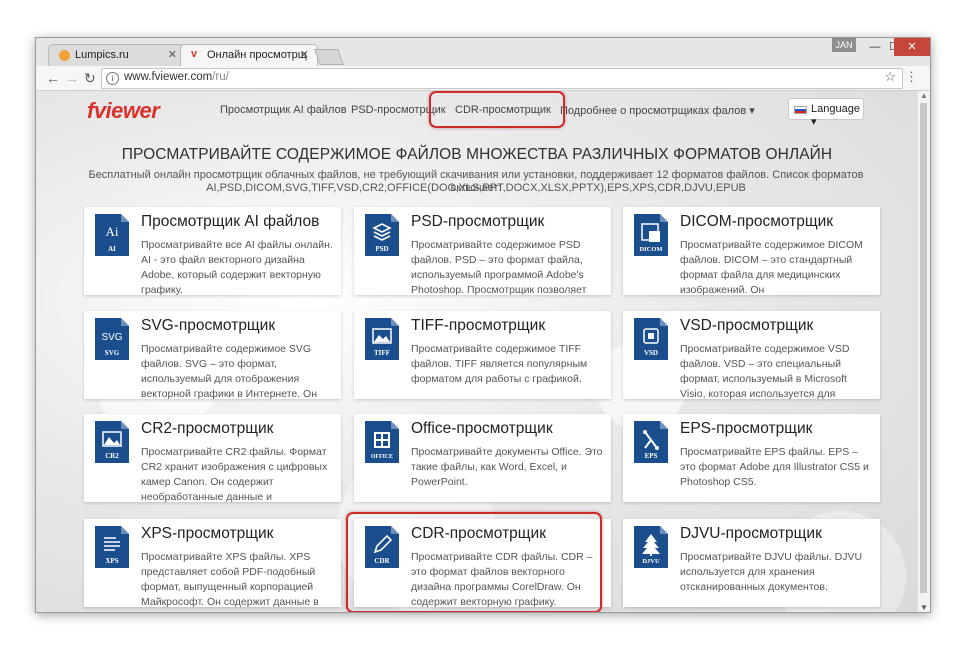  I want to click on eps-file-icon: EPS, so click(651, 442).